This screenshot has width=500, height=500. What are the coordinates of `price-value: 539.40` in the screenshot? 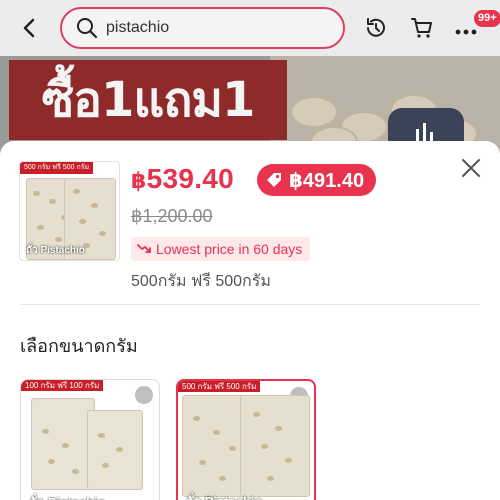 It's located at (190, 178).